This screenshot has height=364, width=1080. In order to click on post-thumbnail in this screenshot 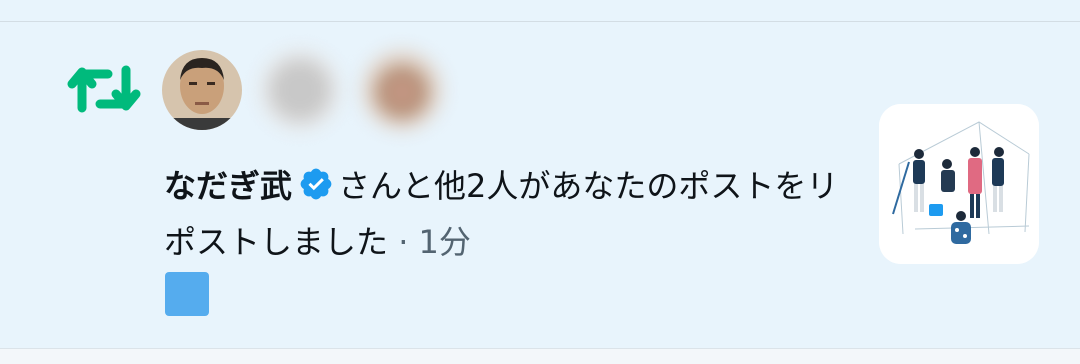, I will do `click(959, 184)`.